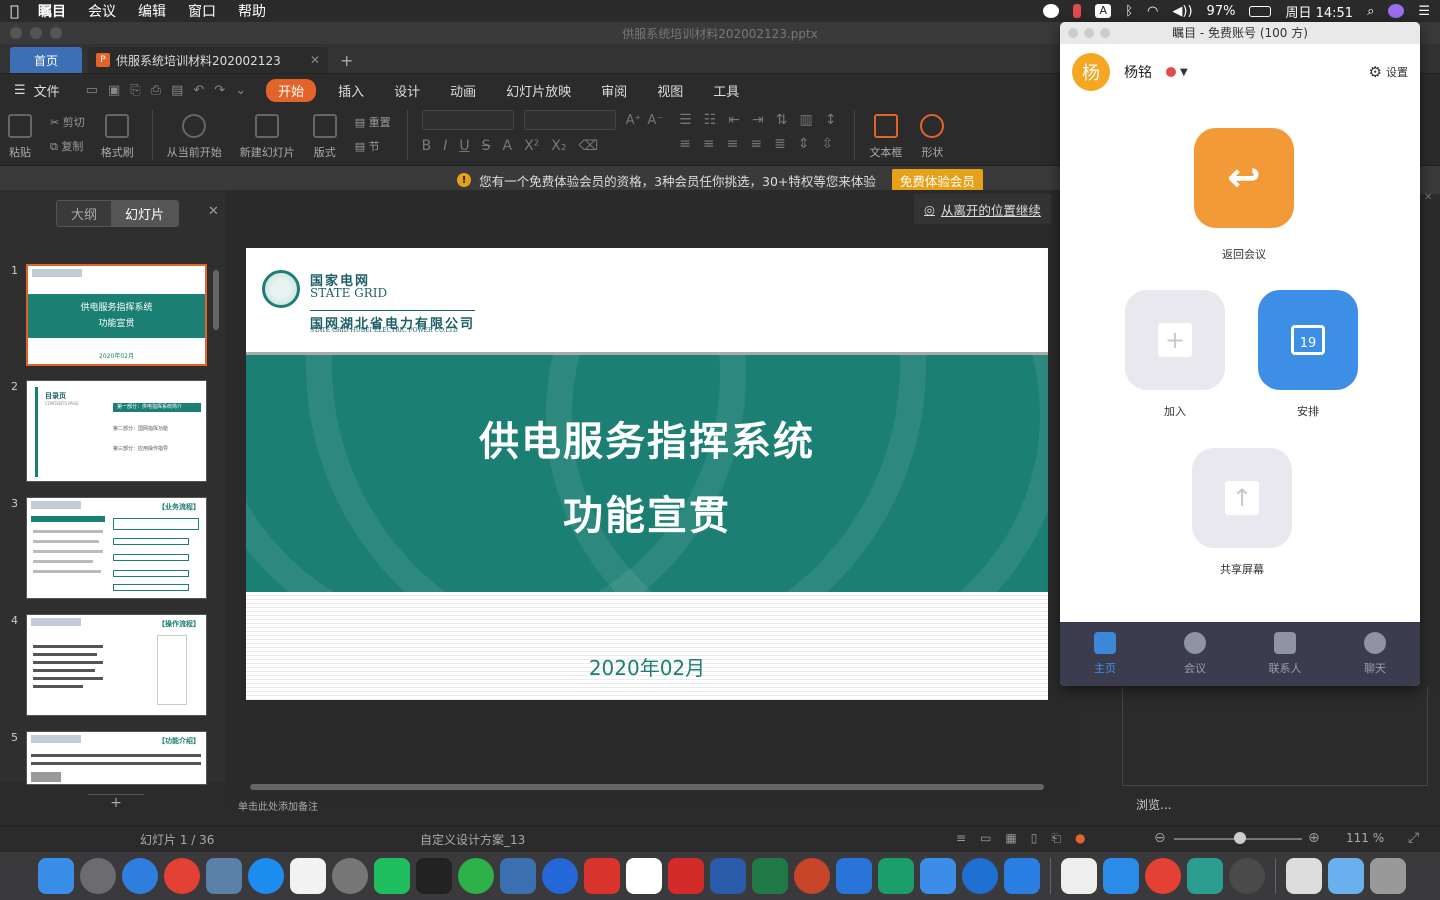  Describe the element at coordinates (434, 876) in the screenshot. I see `qq-icon` at that location.